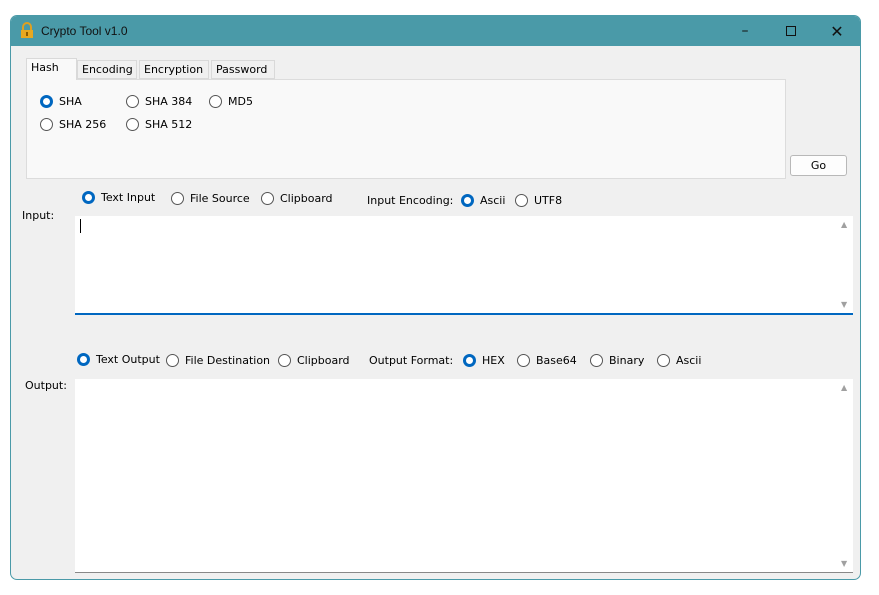  I want to click on radio-label: File Destination, so click(228, 360).